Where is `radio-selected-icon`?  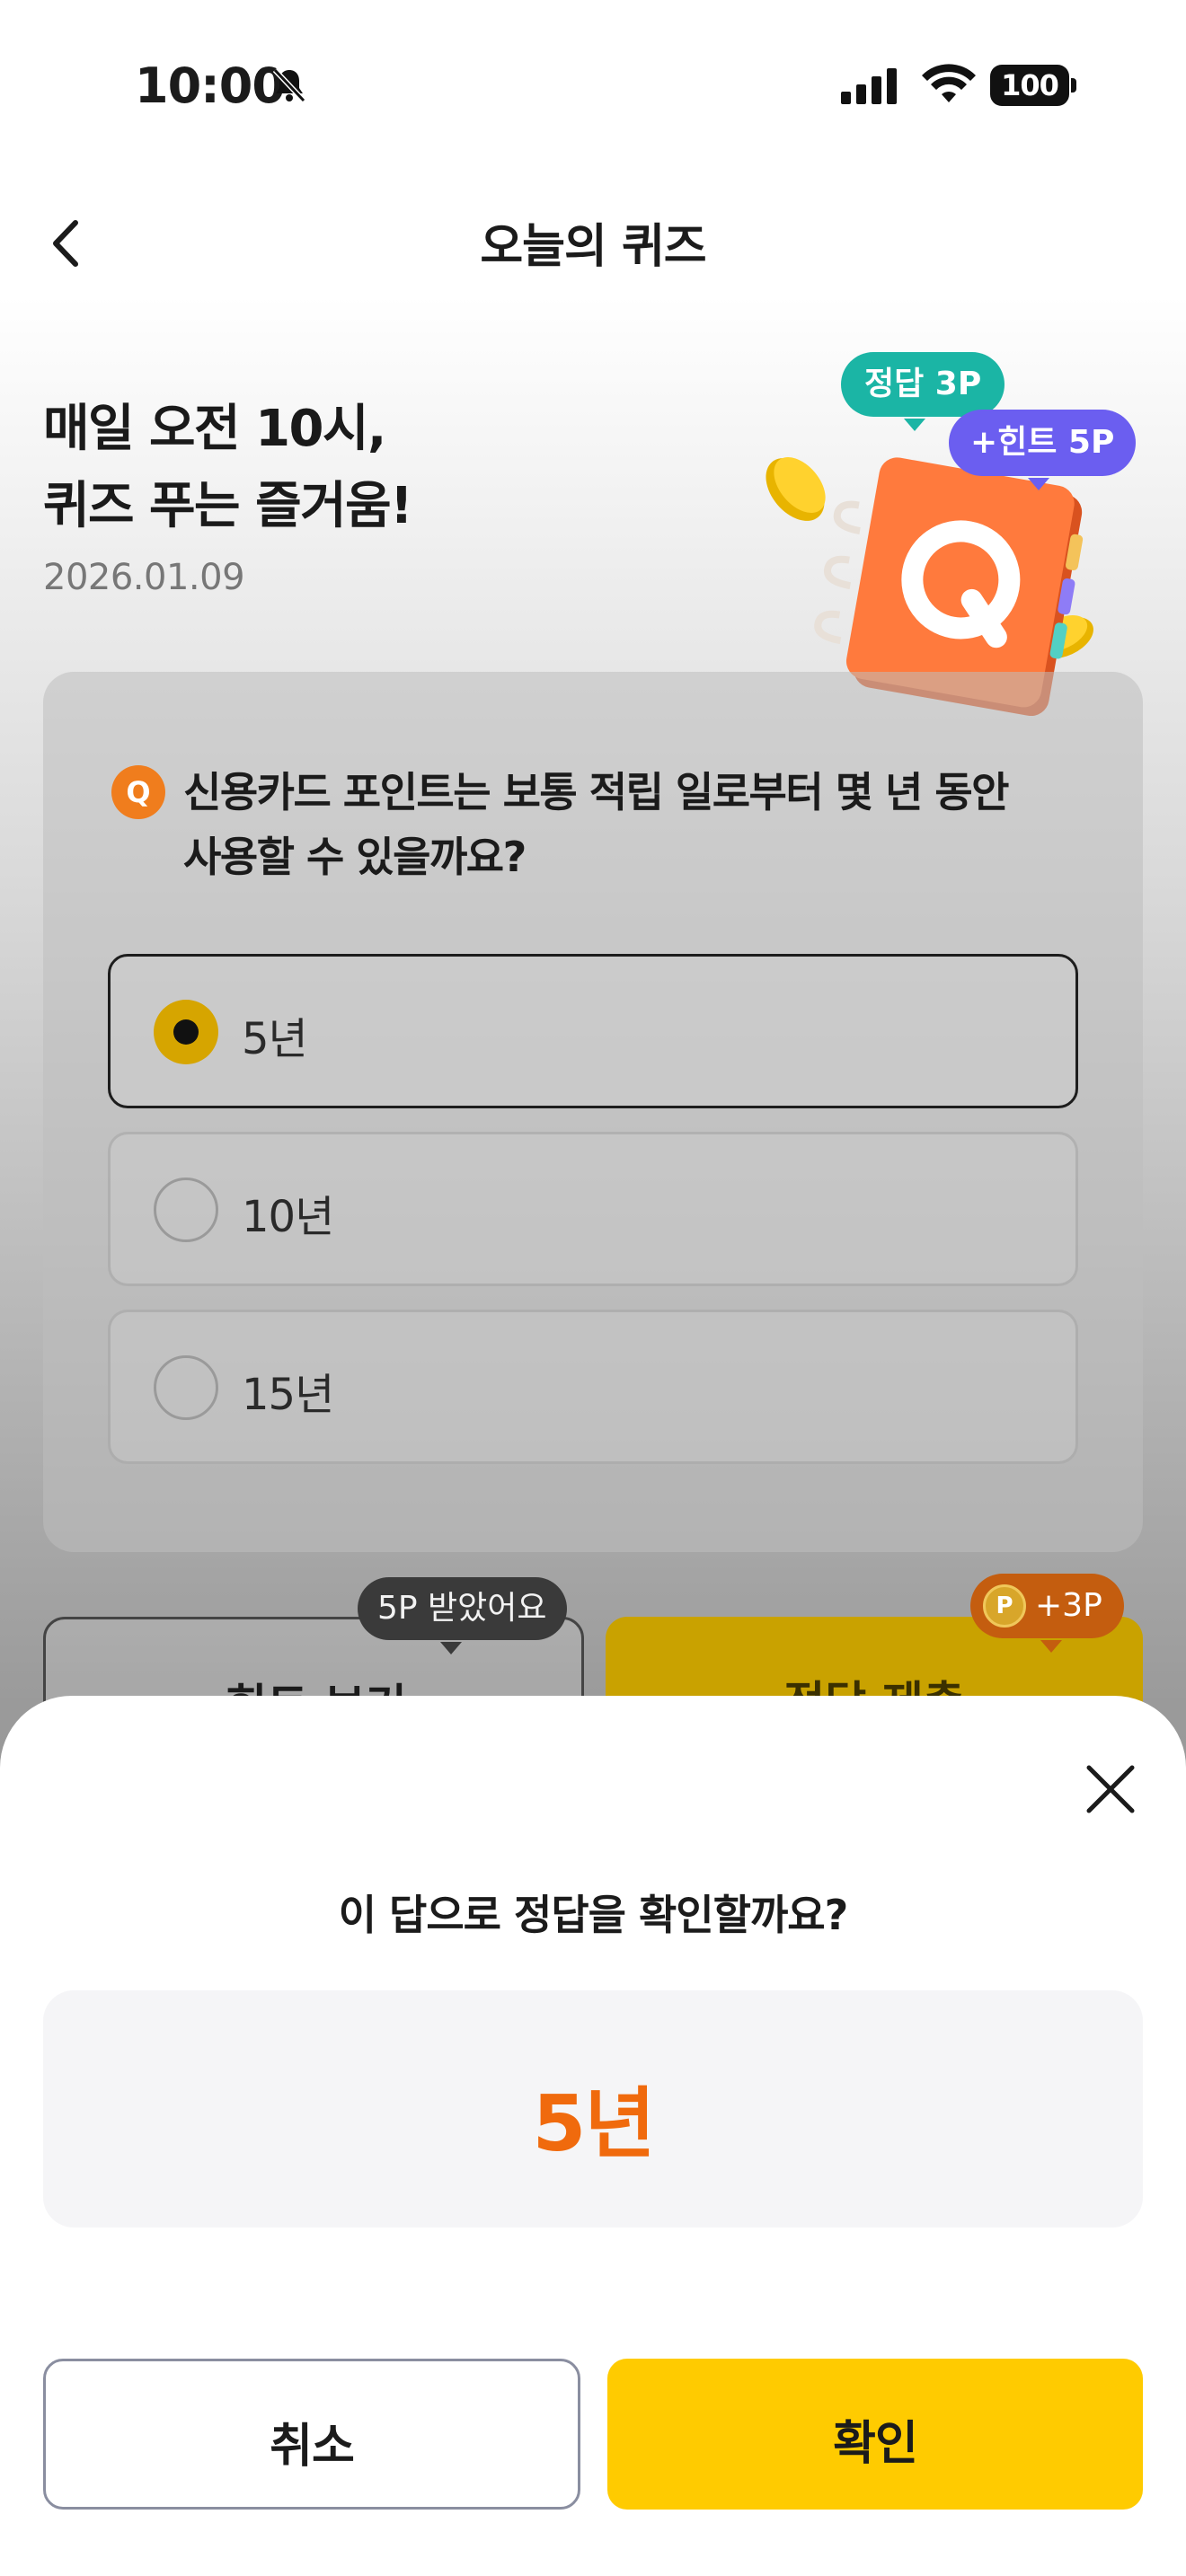
radio-selected-icon is located at coordinates (186, 1032).